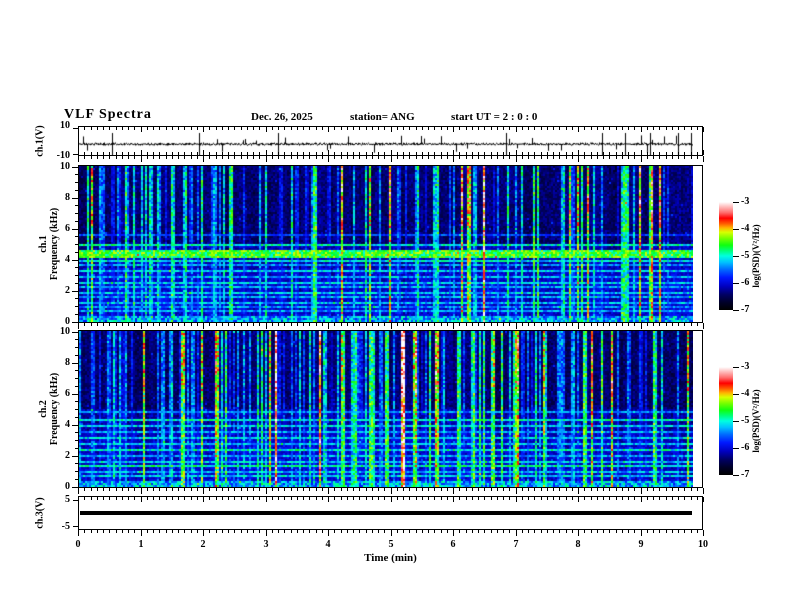  I want to click on x-tick-label: 3, so click(266, 544).